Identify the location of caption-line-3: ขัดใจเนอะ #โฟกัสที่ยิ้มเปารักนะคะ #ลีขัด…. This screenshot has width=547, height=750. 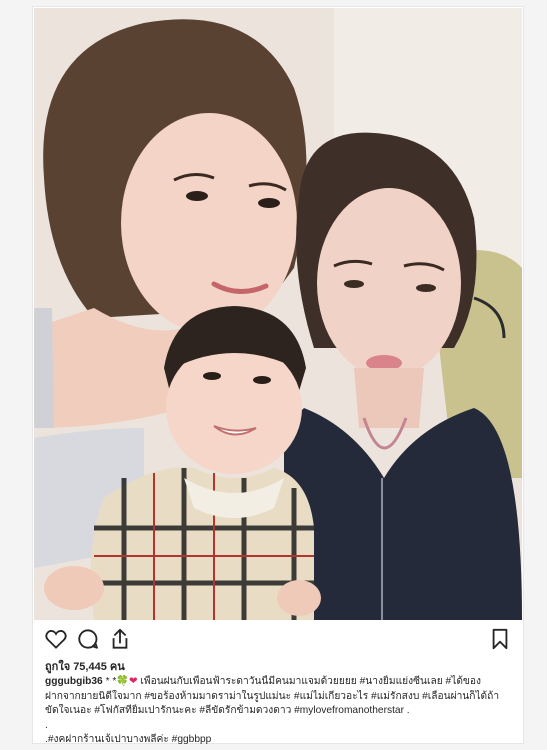
(227, 711).